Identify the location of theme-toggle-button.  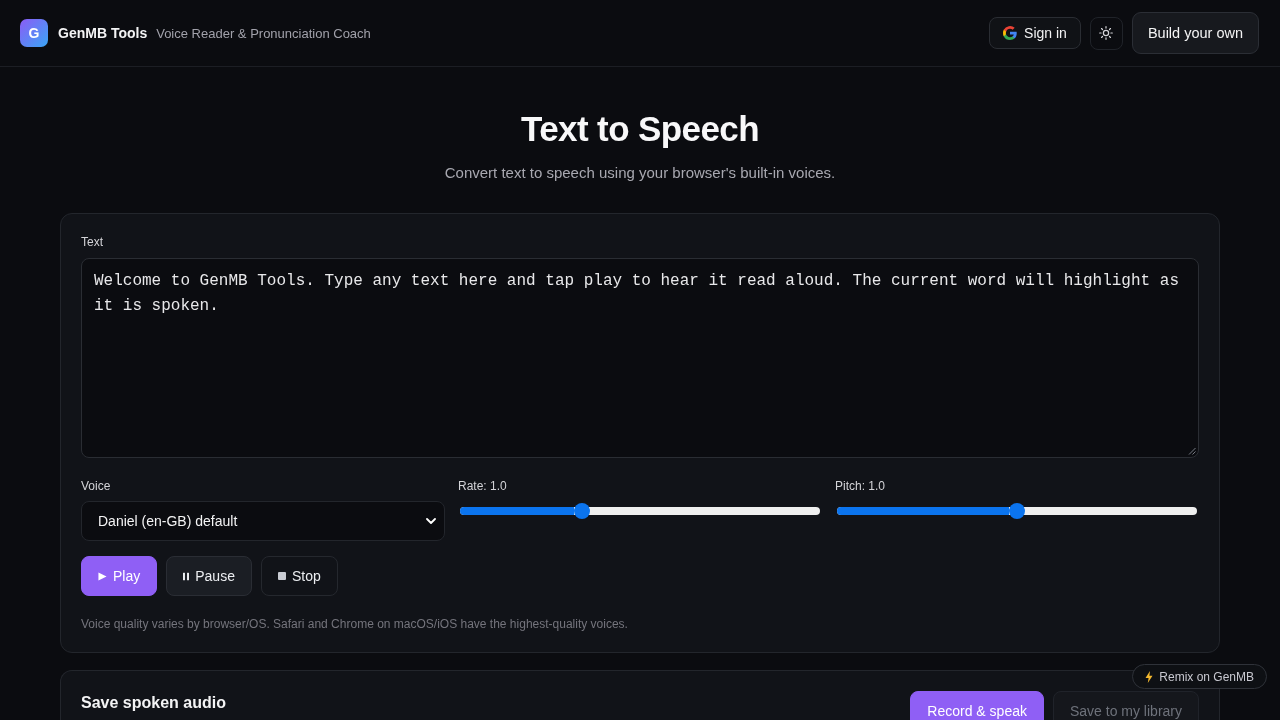
(1106, 33).